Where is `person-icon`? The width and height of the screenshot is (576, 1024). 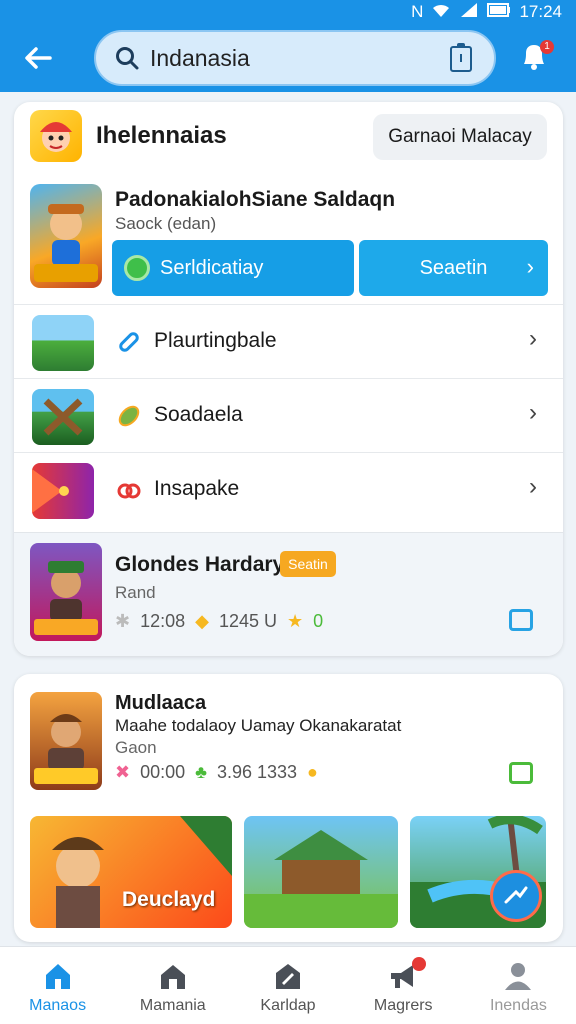
person-icon is located at coordinates (518, 976).